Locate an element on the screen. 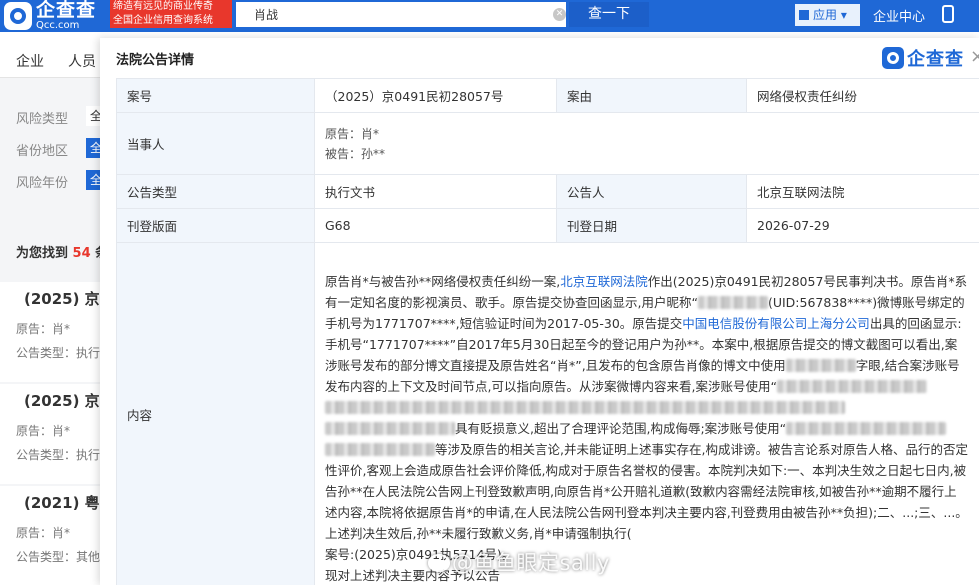  court-link: 北京互联网法院 is located at coordinates (604, 281).